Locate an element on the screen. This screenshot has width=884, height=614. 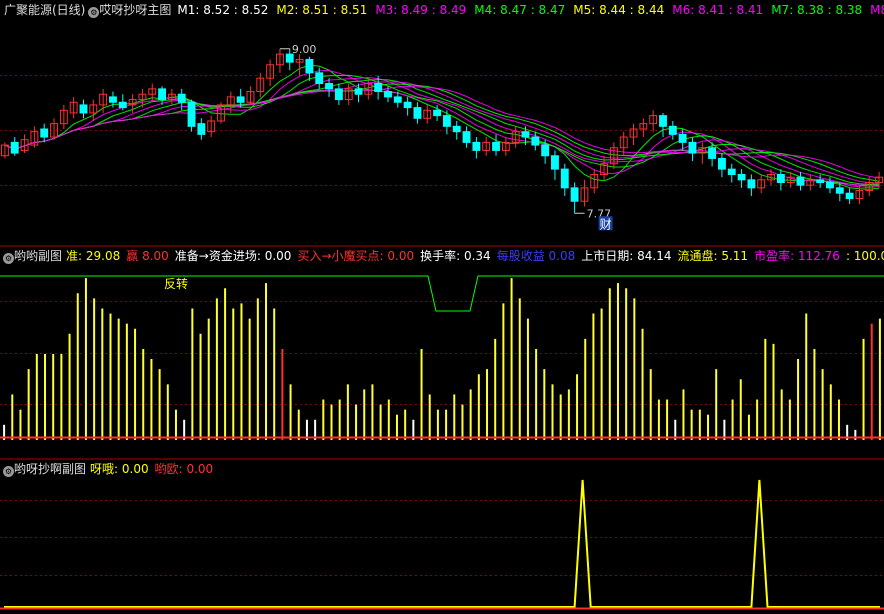
sub1-label-3: 买入→小魔买点: is located at coordinates (340, 256).